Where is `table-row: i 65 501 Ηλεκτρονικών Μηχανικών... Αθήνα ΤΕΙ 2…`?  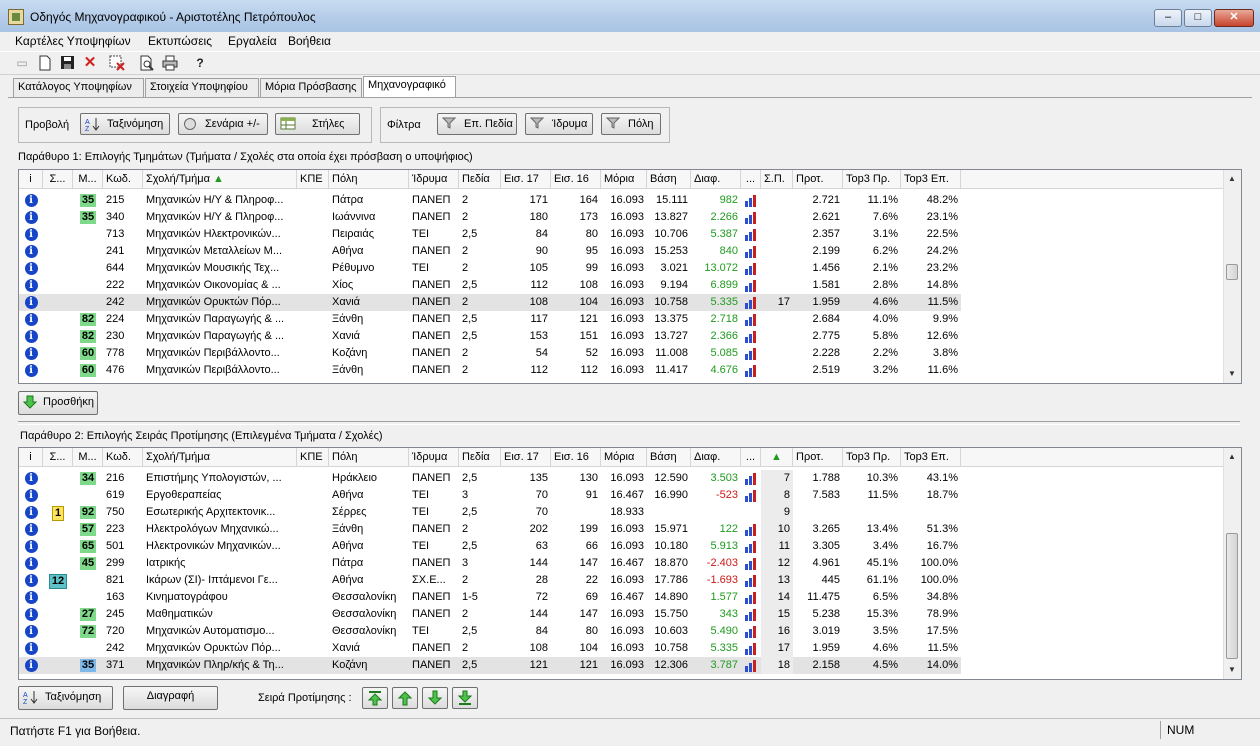 table-row: i 65 501 Ηλεκτρονικών Μηχανικών... Αθήνα ΤΕΙ 2… is located at coordinates (490, 546).